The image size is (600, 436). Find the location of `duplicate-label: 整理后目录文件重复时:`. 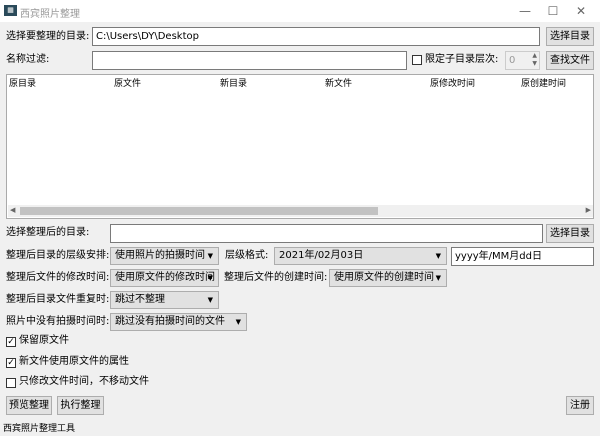

duplicate-label: 整理后目录文件重复时: is located at coordinates (58, 299).